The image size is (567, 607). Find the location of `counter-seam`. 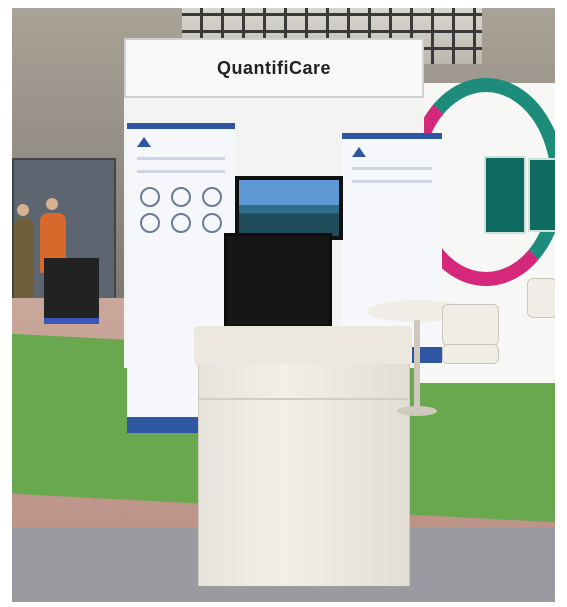

counter-seam is located at coordinates (303, 399).